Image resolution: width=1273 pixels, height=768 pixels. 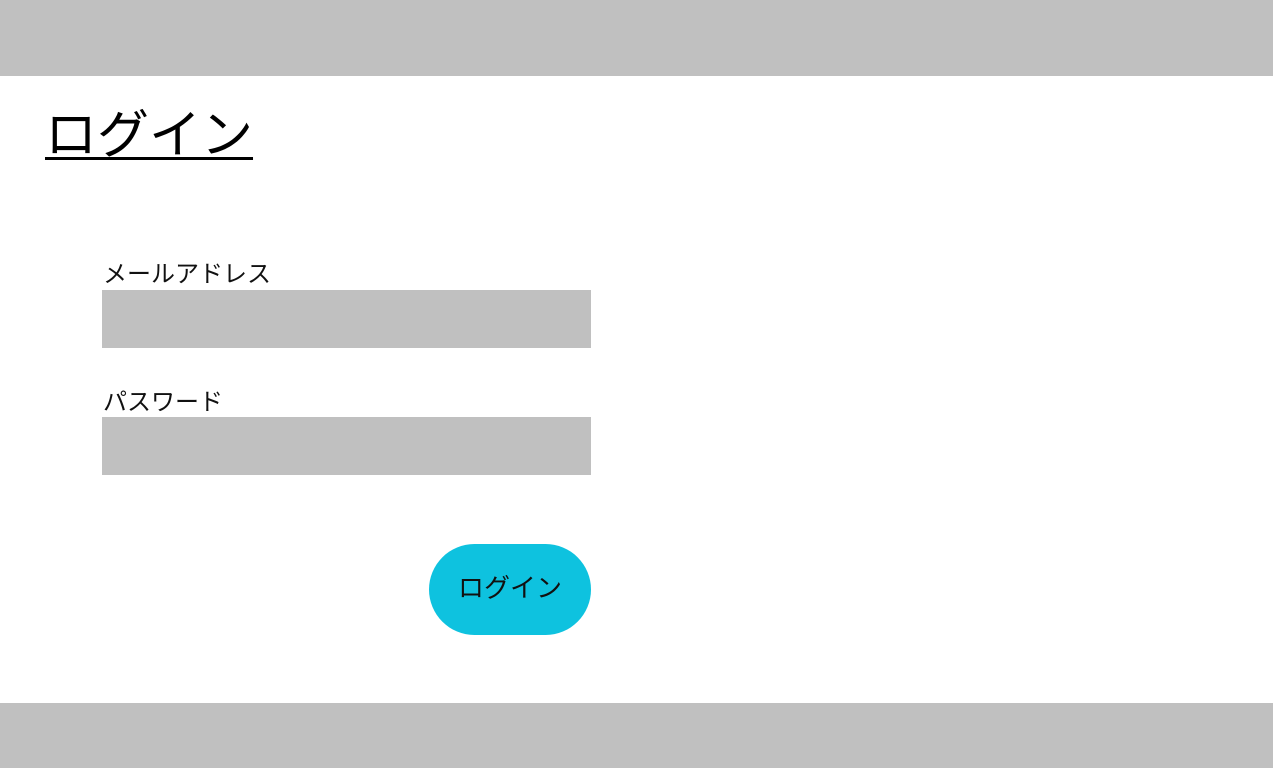 I want to click on password-field, so click(x=346, y=446).